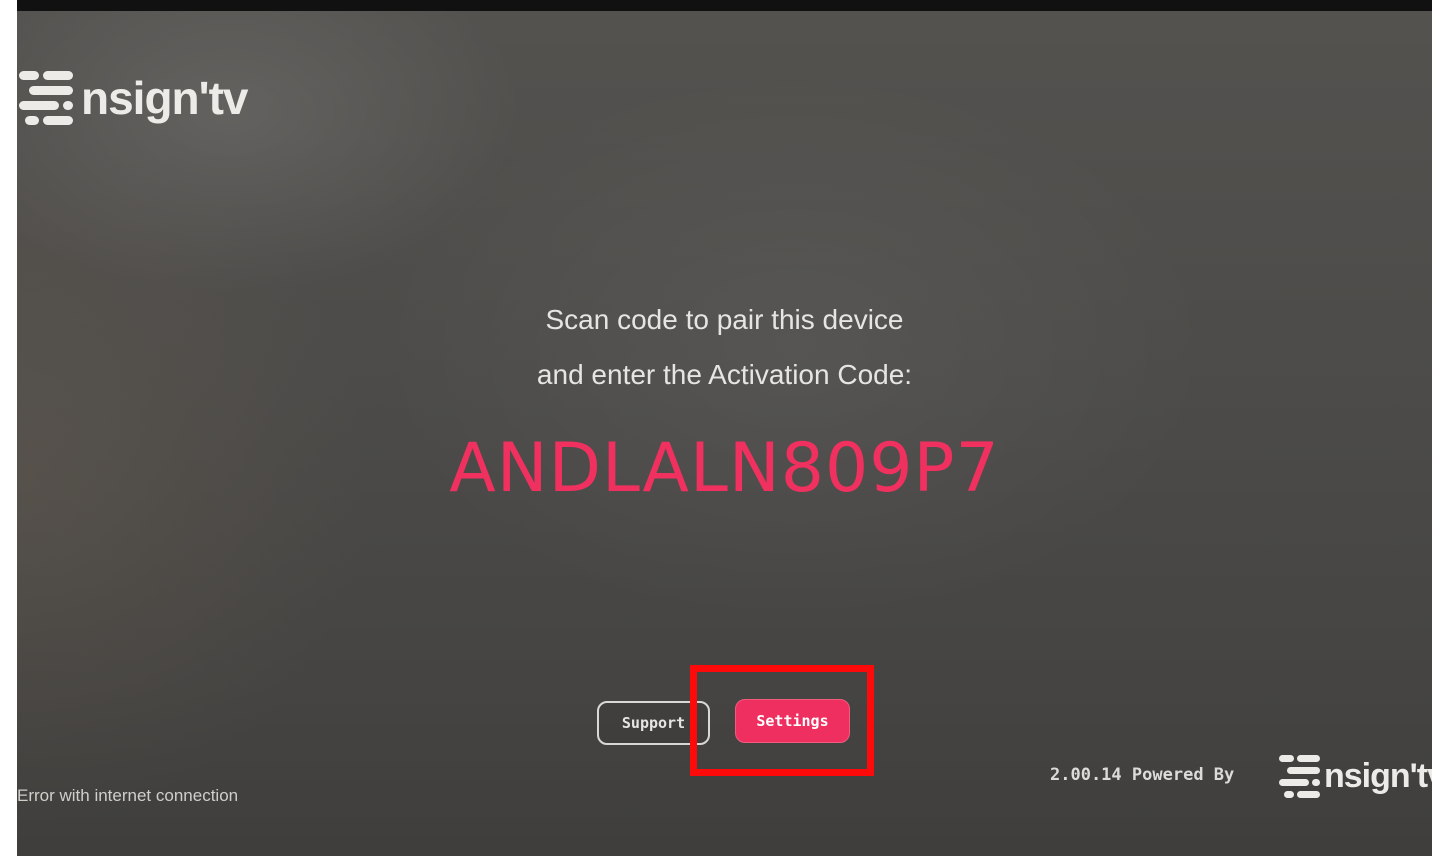  I want to click on settings-button: Settings, so click(792, 721).